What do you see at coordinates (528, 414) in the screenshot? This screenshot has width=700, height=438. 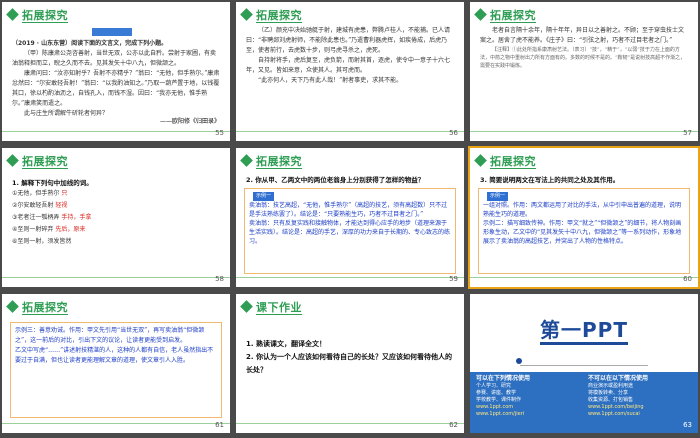 I see `resource-link: www.1ppt.com/jieri` at bounding box center [528, 414].